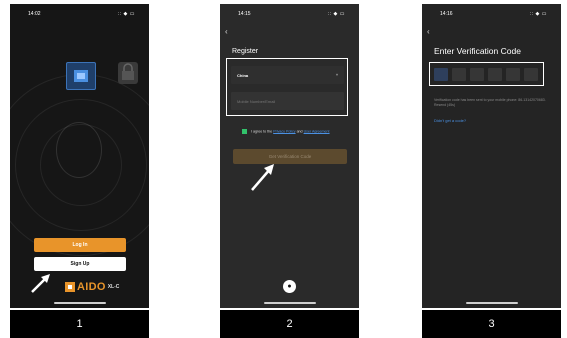 This screenshot has width=567, height=338. I want to click on page-title: Enter Verification Code, so click(477, 51).